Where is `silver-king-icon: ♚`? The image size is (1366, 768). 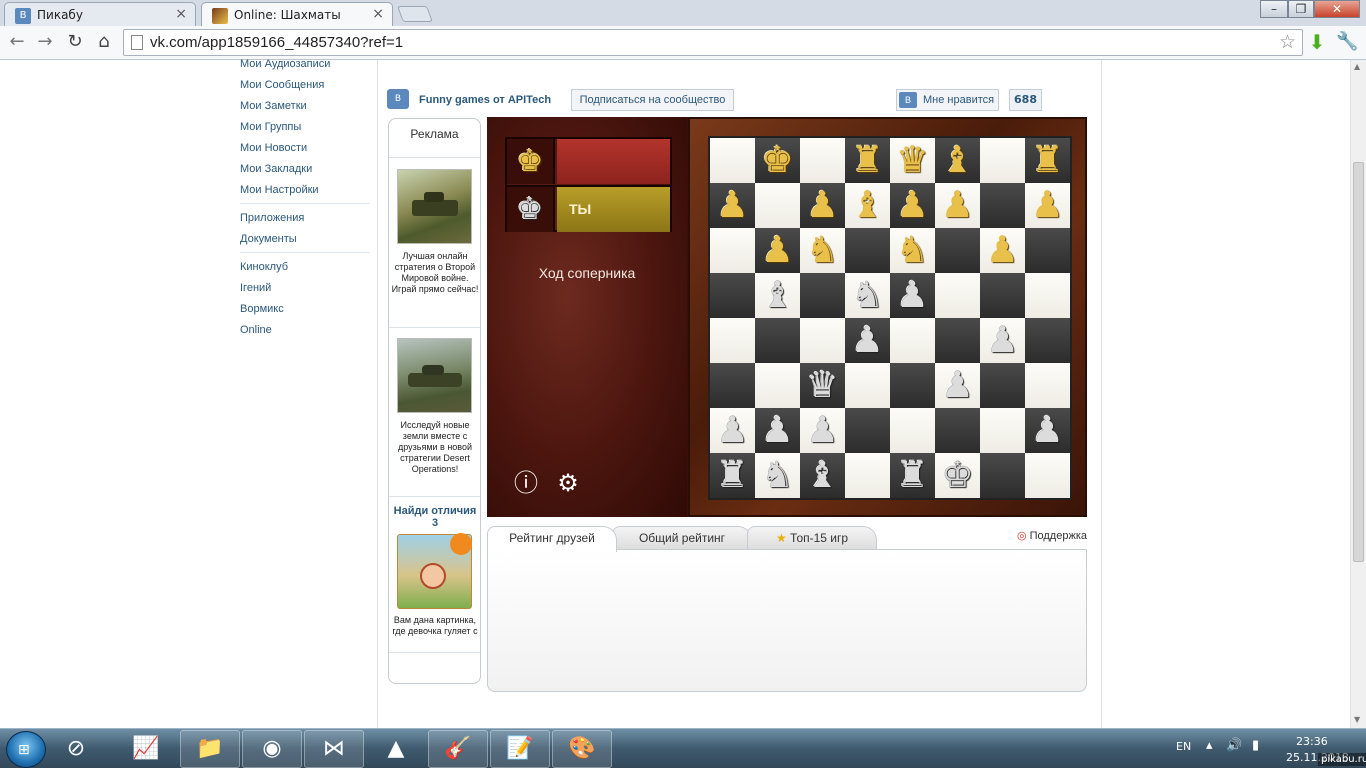
silver-king-icon: ♚ is located at coordinates (957, 475).